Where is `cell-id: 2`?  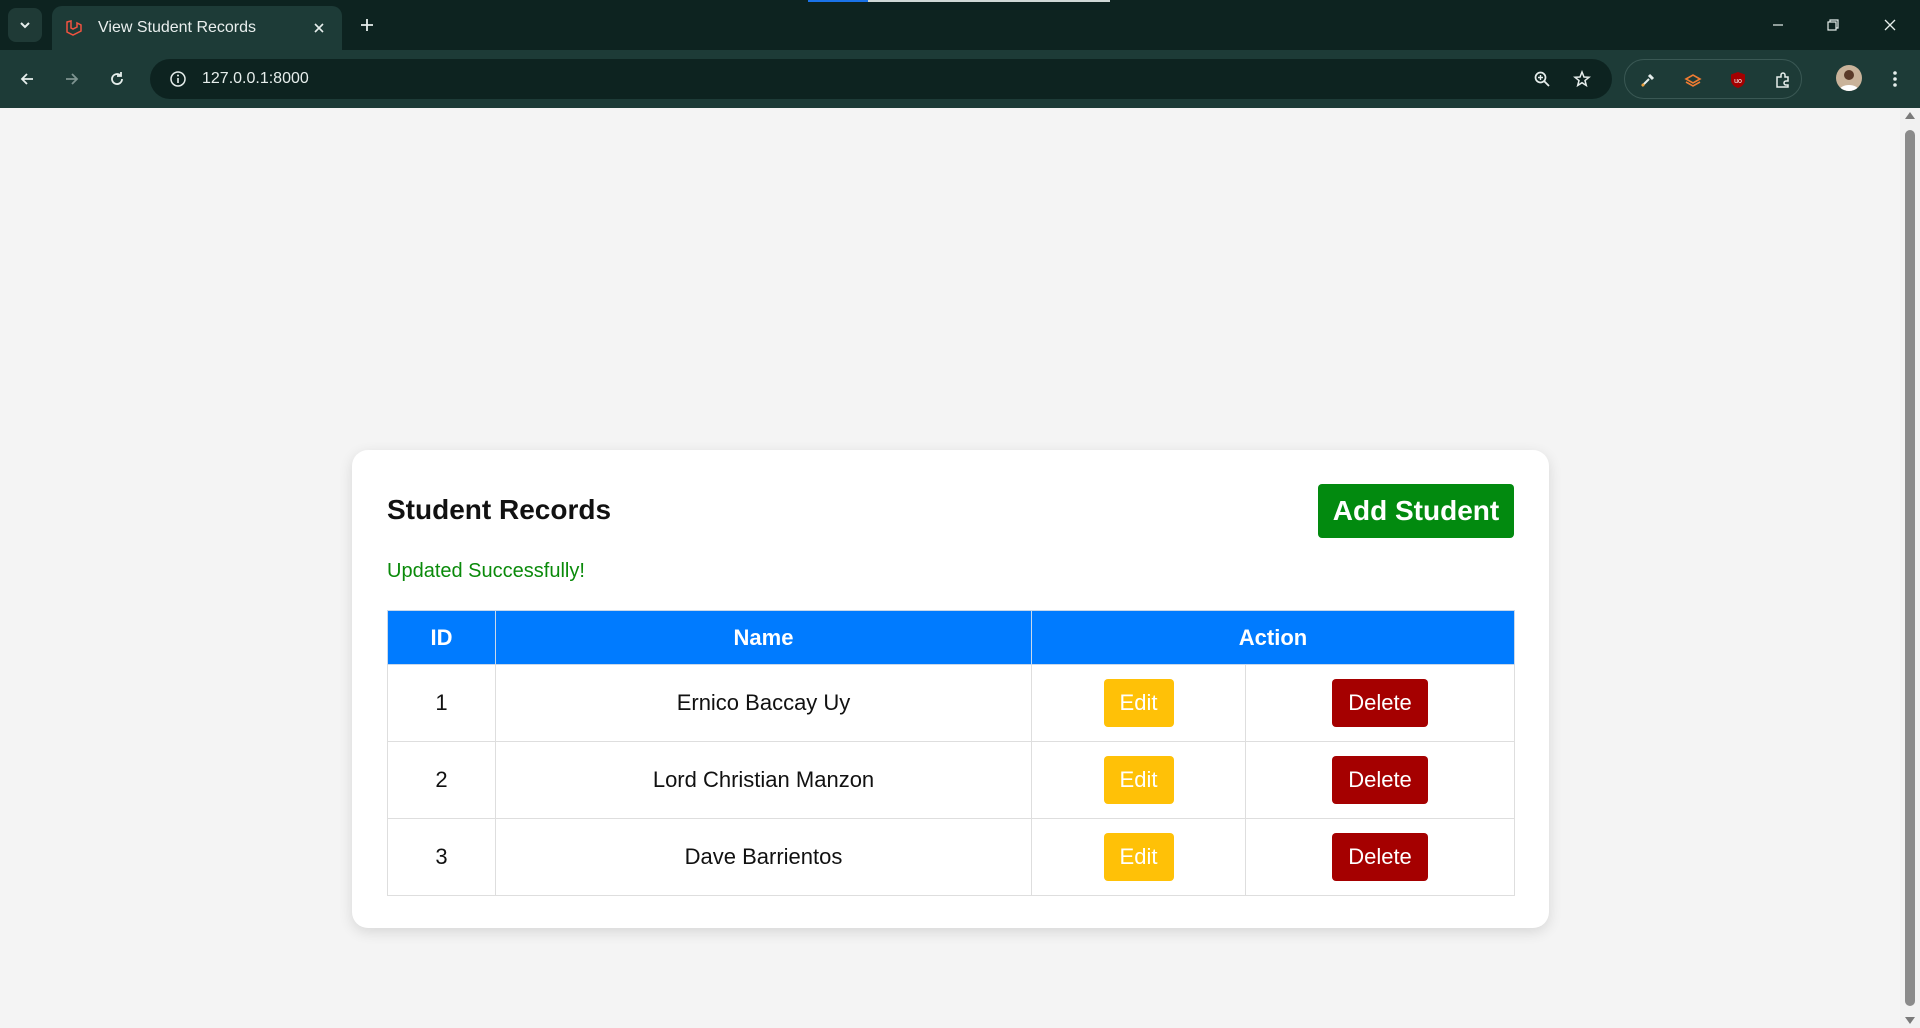 cell-id: 2 is located at coordinates (441, 780).